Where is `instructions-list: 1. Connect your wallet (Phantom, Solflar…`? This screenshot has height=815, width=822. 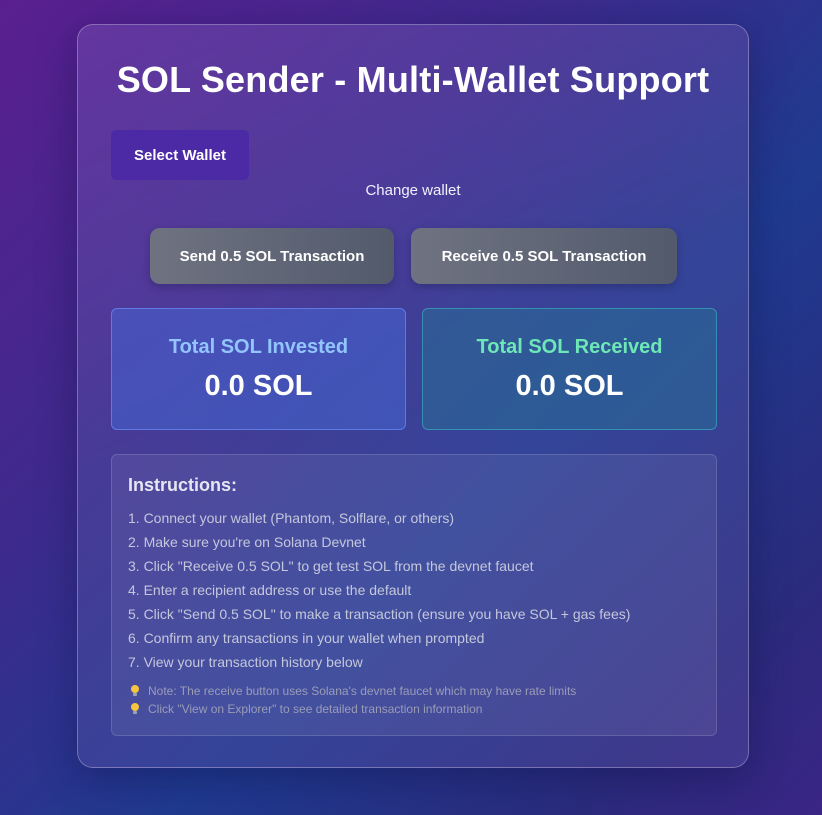
instructions-list: 1. Connect your wallet (Phantom, Solflar… is located at coordinates (379, 592).